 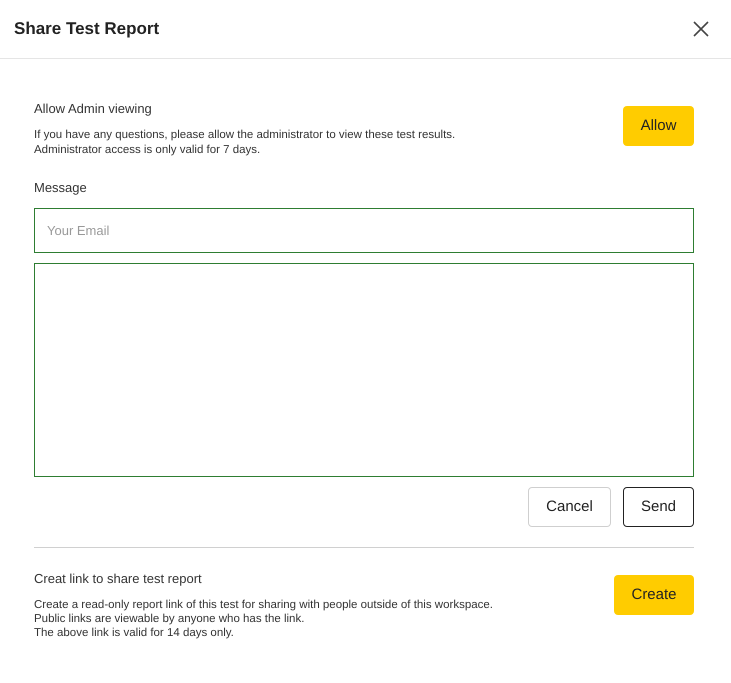 What do you see at coordinates (569, 507) in the screenshot?
I see `cancel-button: Cancel` at bounding box center [569, 507].